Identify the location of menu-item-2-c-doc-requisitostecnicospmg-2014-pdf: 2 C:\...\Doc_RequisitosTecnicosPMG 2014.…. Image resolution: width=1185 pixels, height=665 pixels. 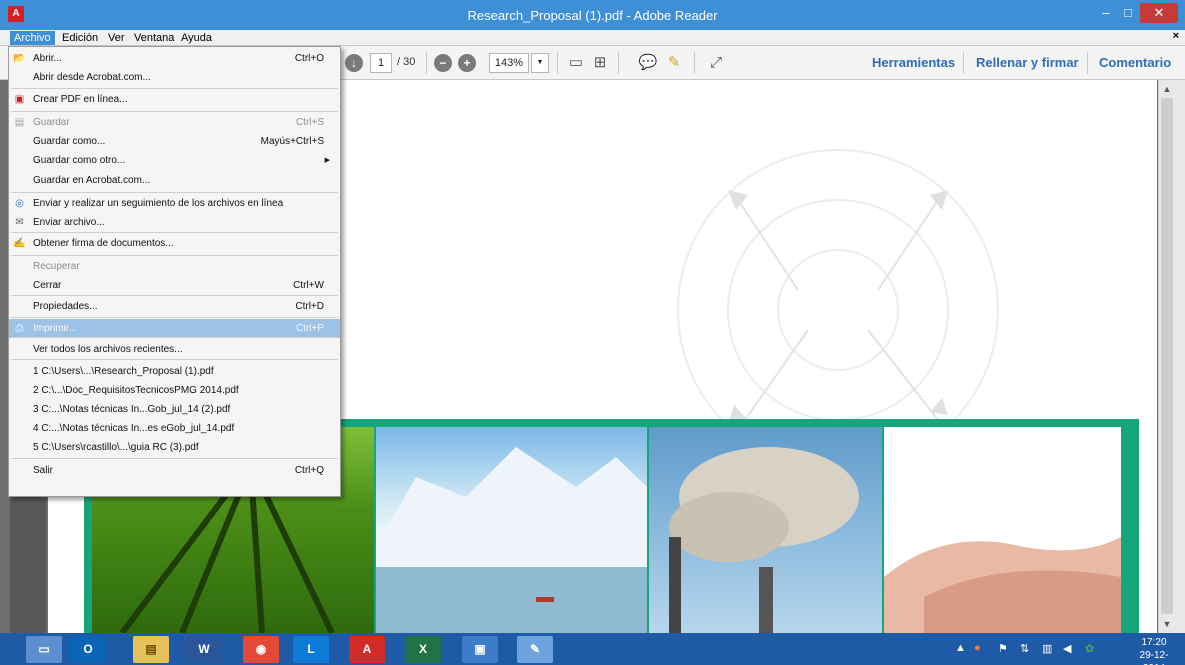
(174, 390).